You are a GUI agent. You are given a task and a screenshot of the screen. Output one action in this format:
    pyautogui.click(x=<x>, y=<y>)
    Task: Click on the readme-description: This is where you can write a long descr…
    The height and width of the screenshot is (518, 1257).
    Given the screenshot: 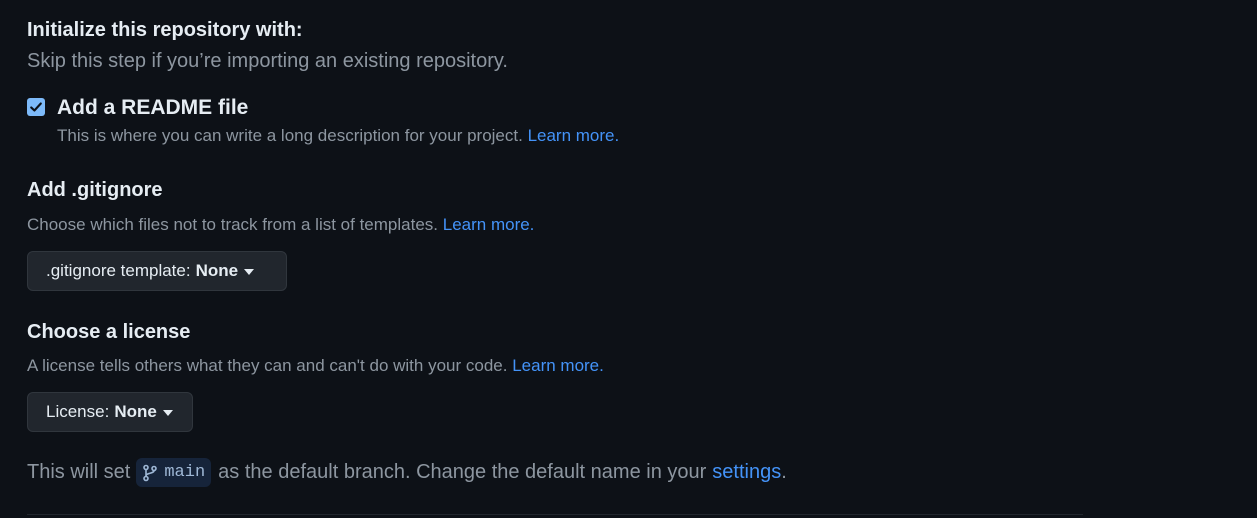 What is the action you would take?
    pyautogui.click(x=338, y=136)
    